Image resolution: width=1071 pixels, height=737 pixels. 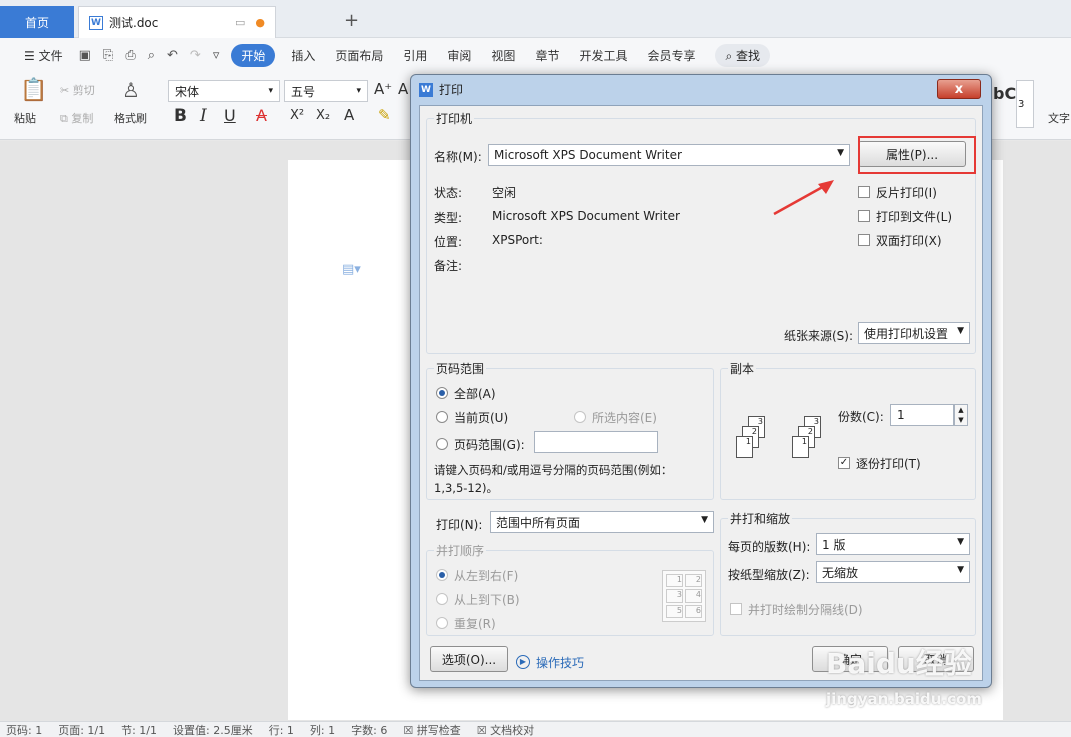 I want to click on menu-search: ⌕ 查找, so click(x=743, y=55).